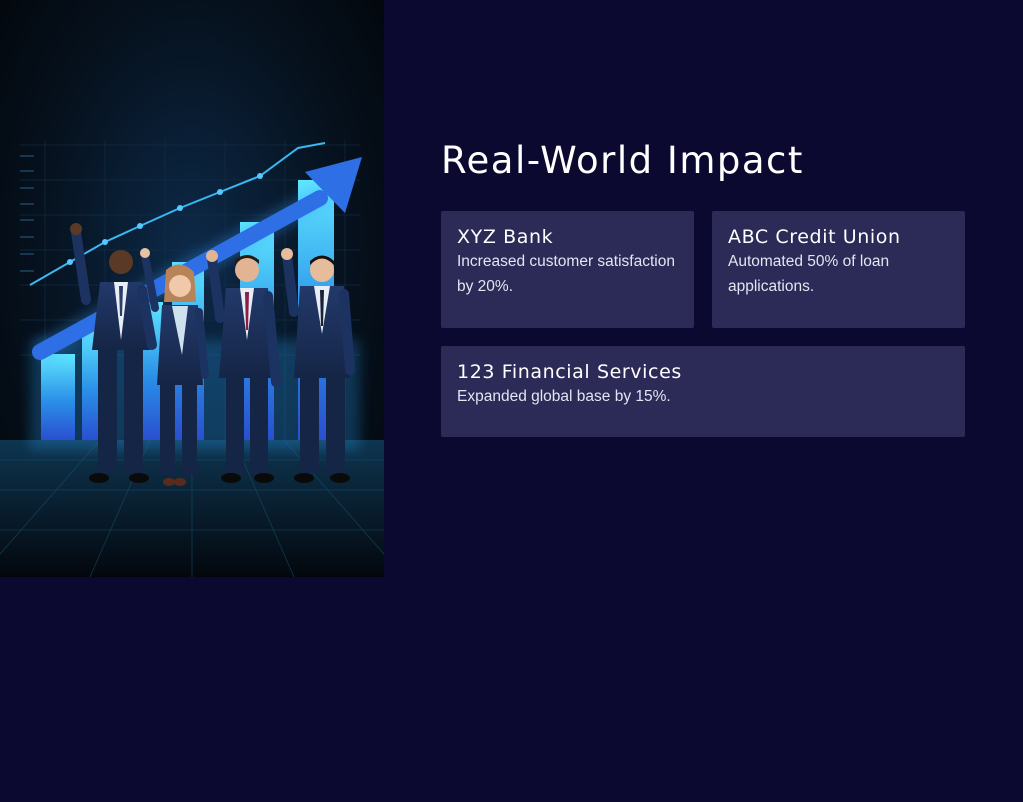 The width and height of the screenshot is (1023, 802). I want to click on axis-ticks, so click(27, 213).